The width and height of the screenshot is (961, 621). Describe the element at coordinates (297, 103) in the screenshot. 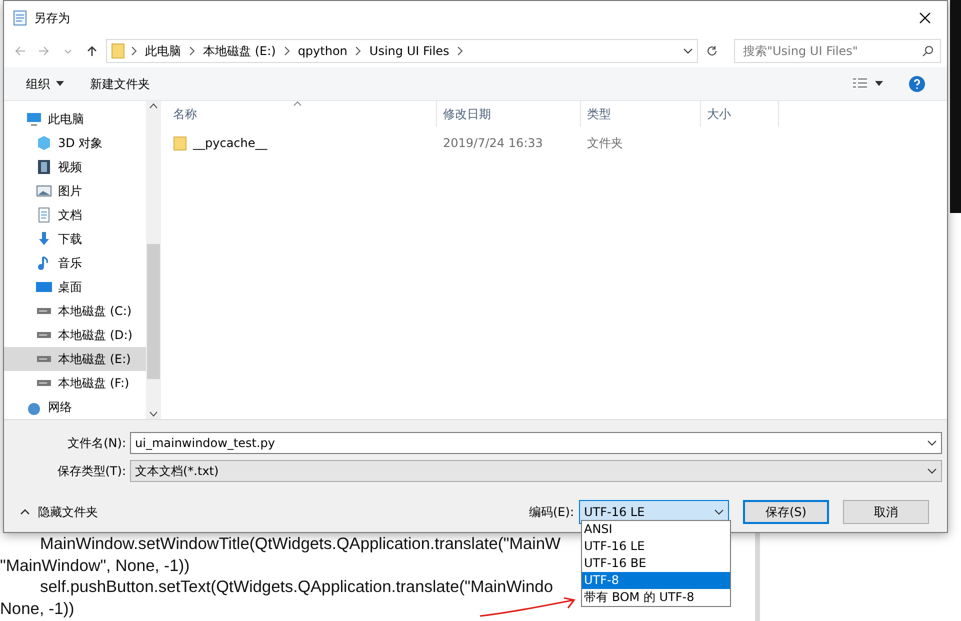

I see `sort-icon` at that location.